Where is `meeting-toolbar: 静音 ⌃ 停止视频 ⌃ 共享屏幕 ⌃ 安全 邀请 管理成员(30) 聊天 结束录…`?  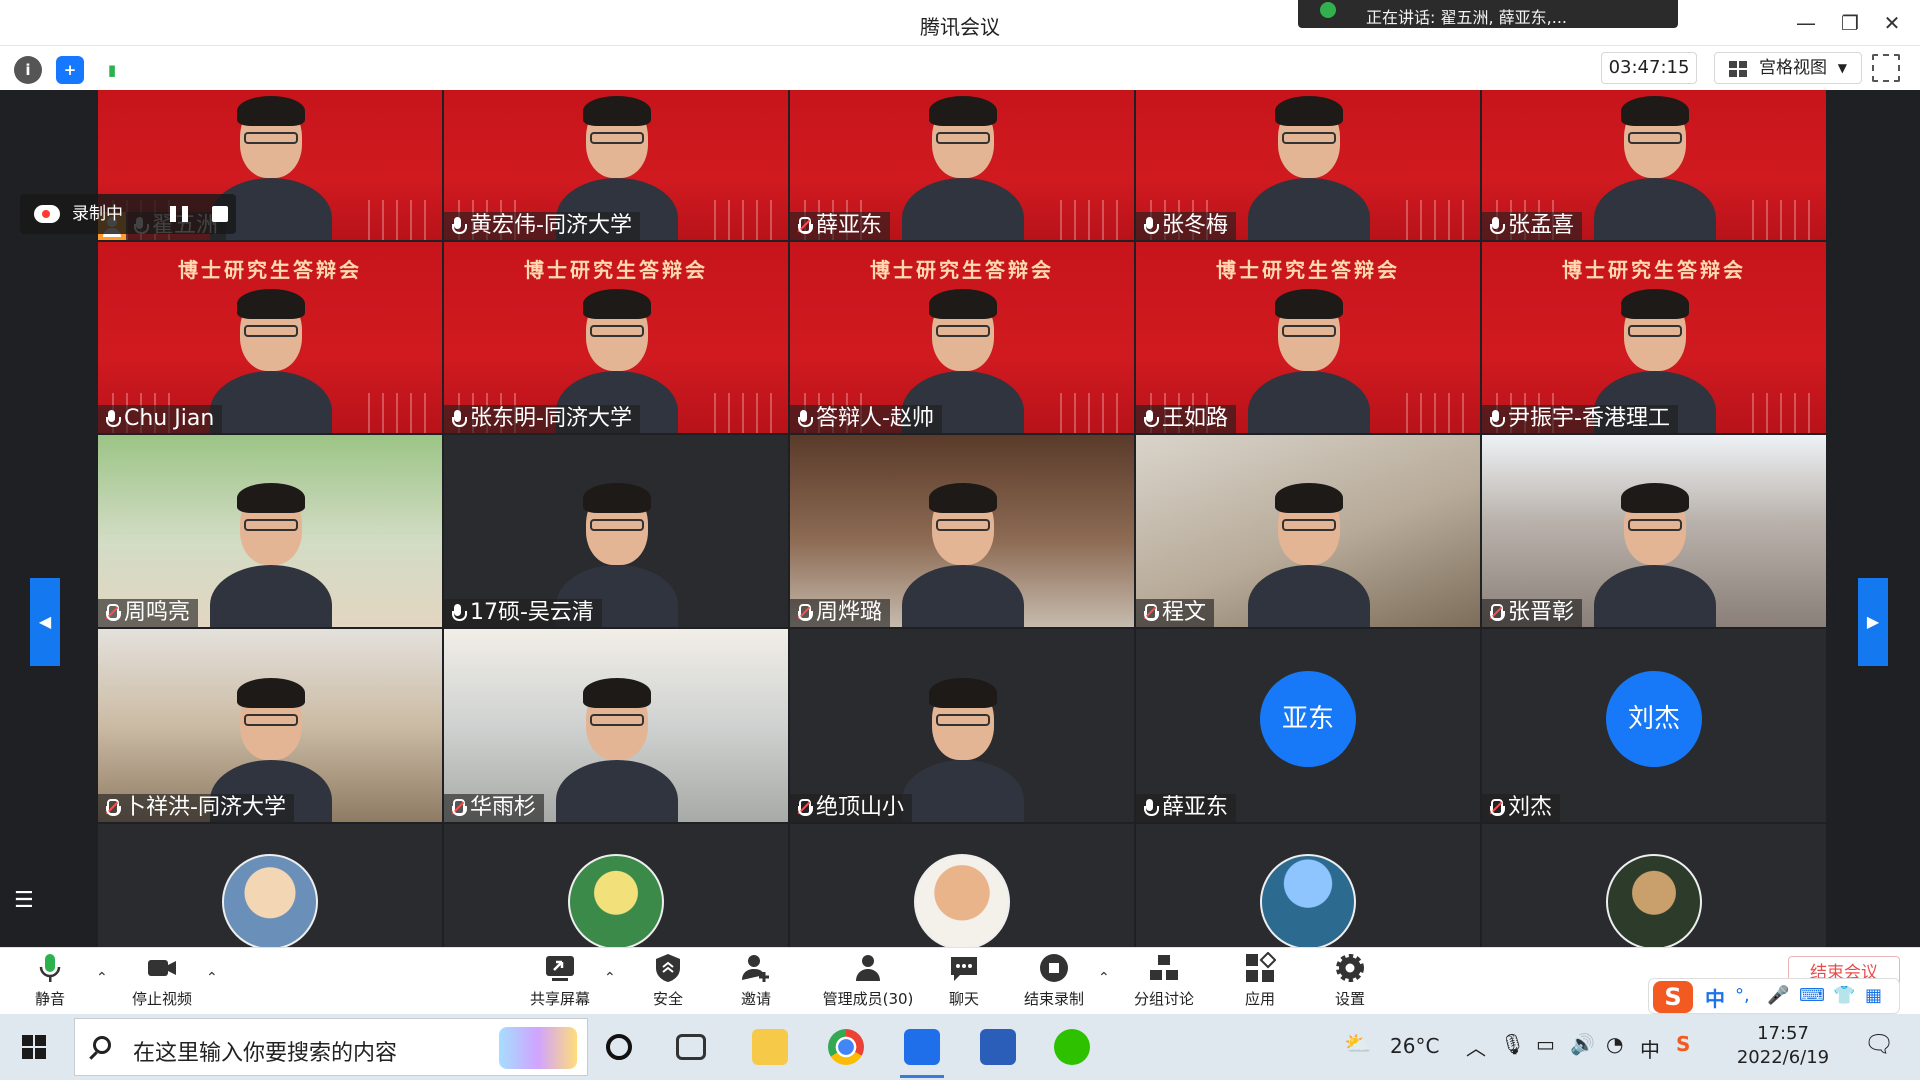 meeting-toolbar: 静音 ⌃ 停止视频 ⌃ 共享屏幕 ⌃ 安全 邀请 管理成员(30) 聊天 结束录… is located at coordinates (960, 979).